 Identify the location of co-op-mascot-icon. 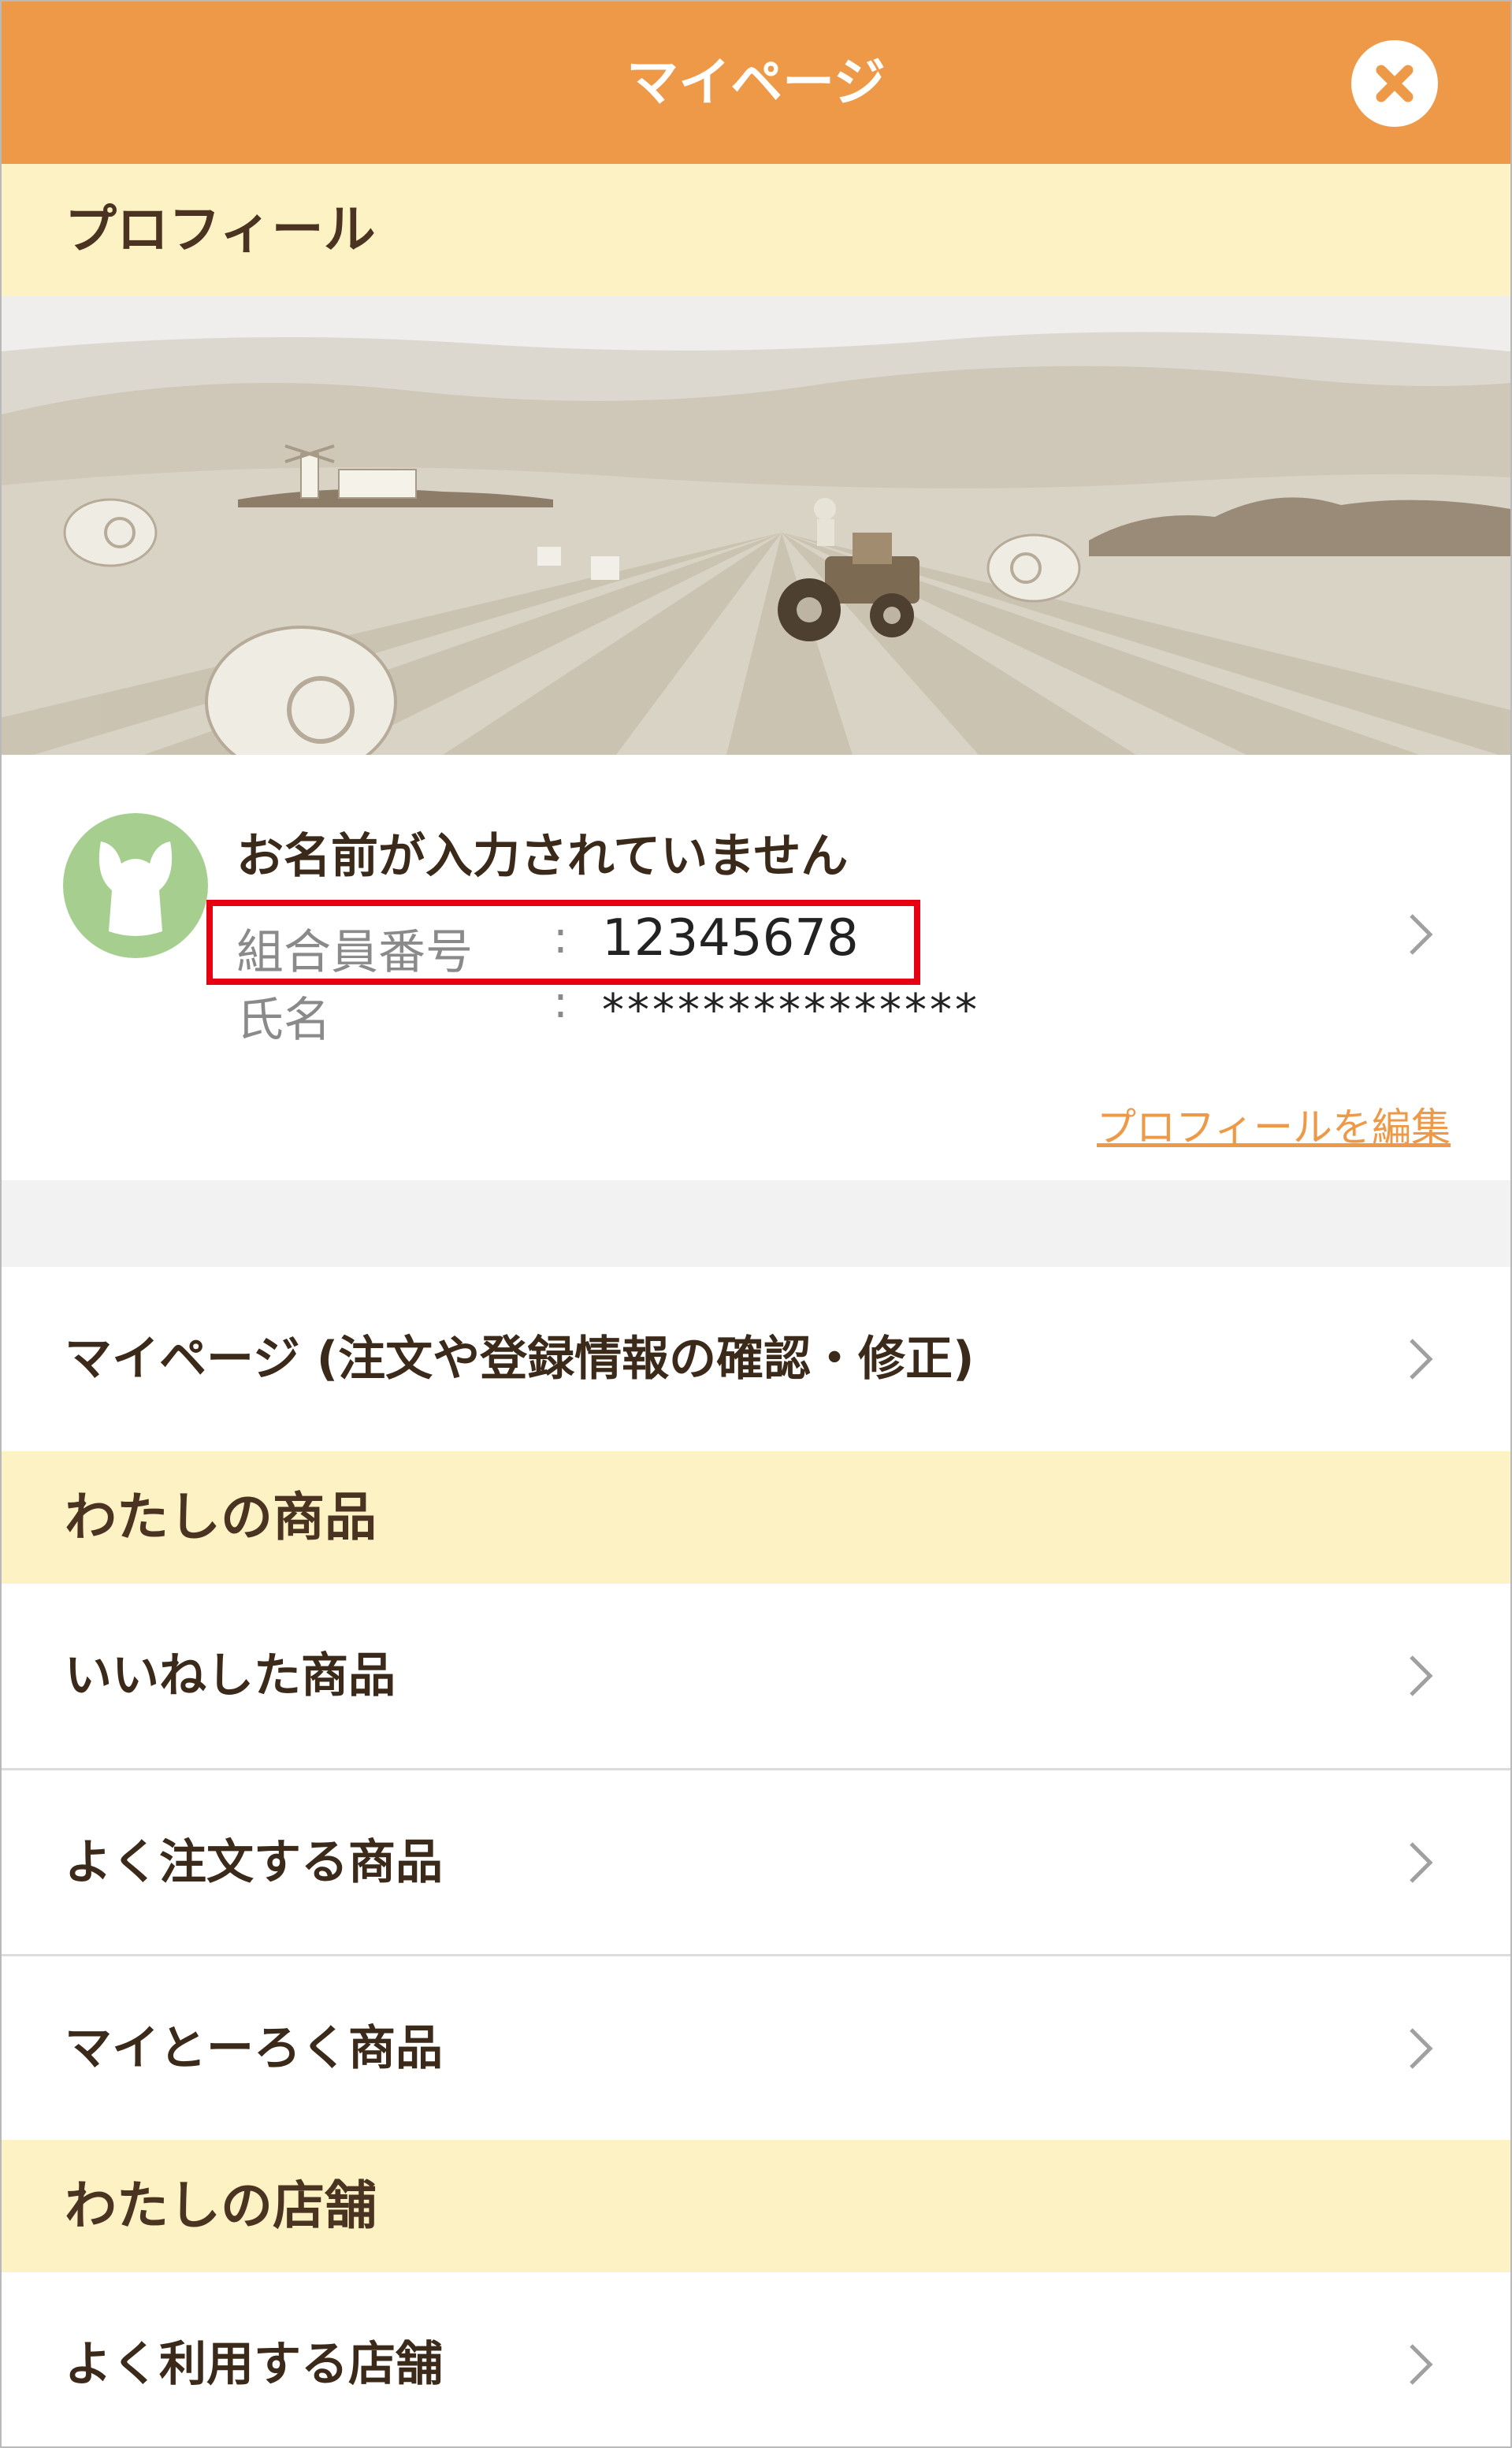
(135, 885).